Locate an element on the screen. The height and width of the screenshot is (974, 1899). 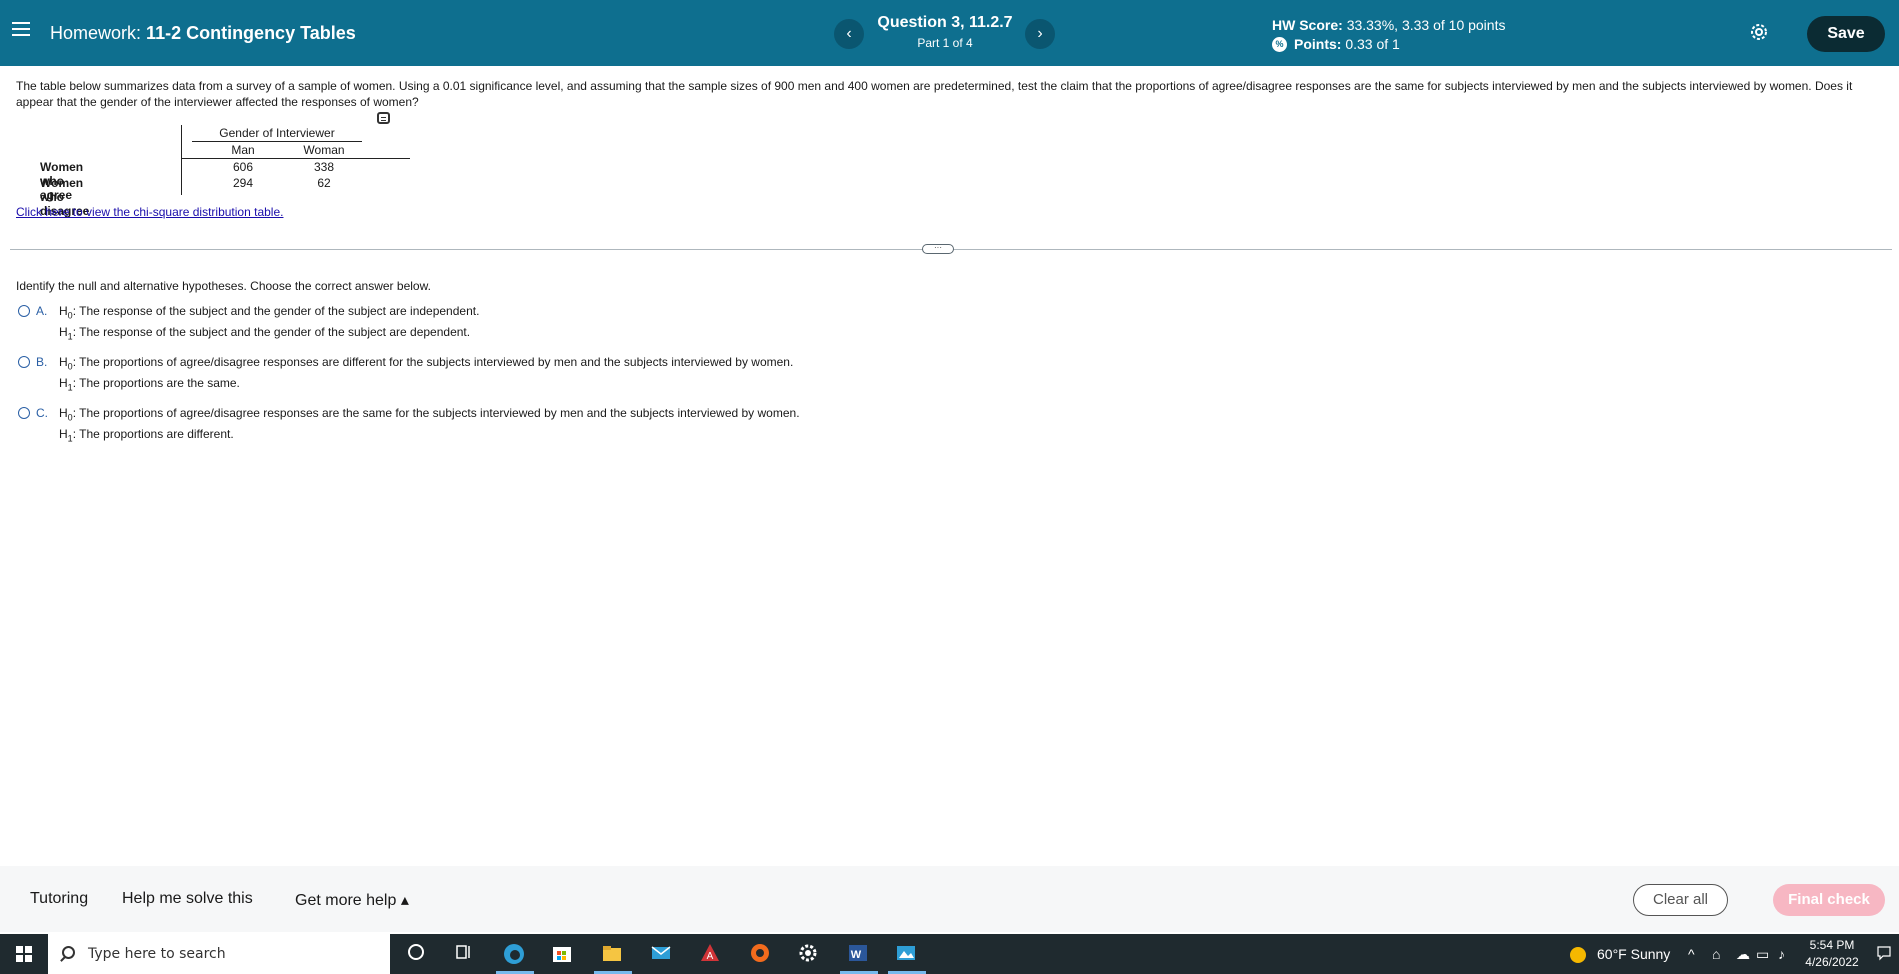
volume-icon: ♪ is located at coordinates (1781, 954).